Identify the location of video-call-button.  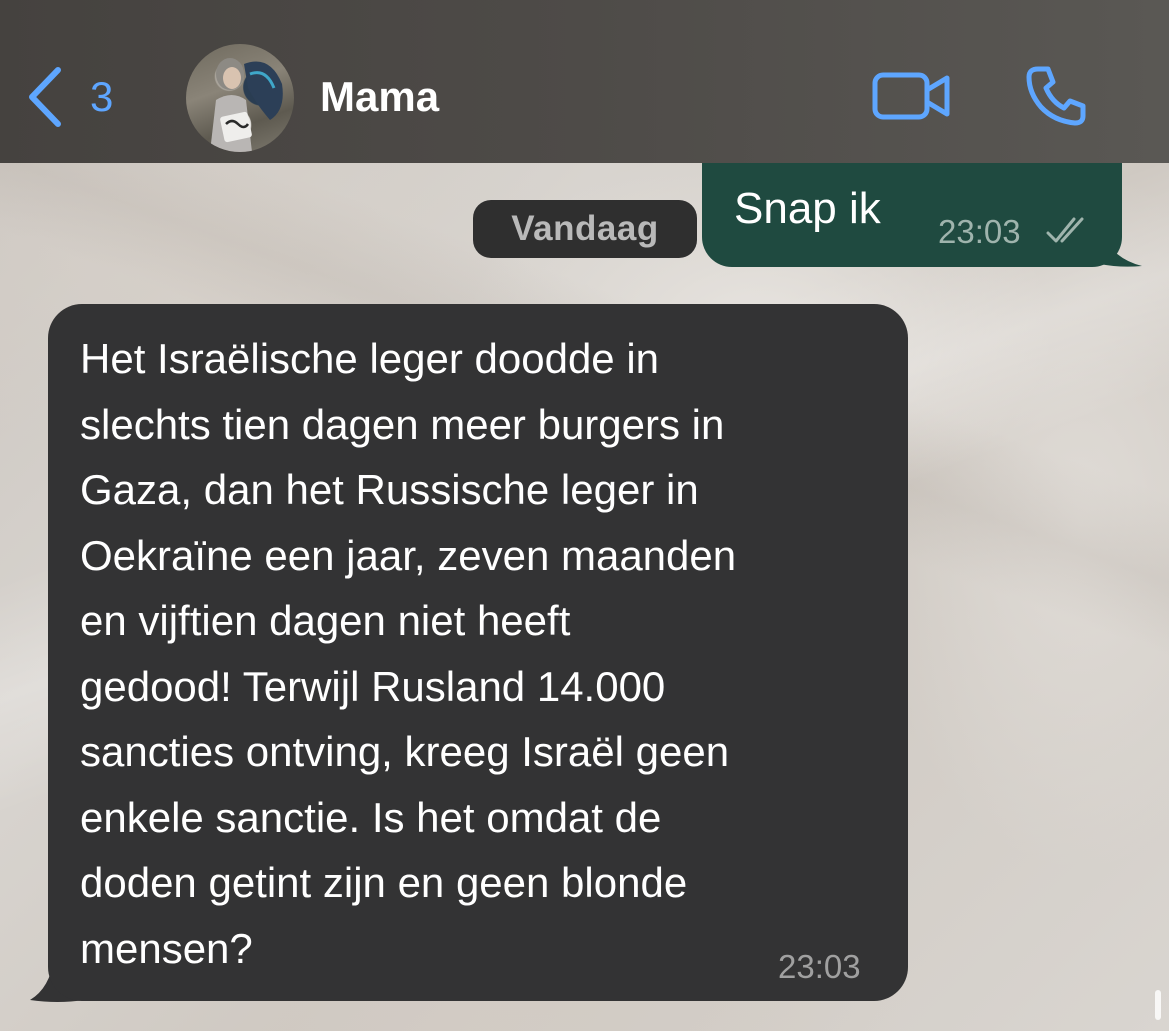
(912, 96).